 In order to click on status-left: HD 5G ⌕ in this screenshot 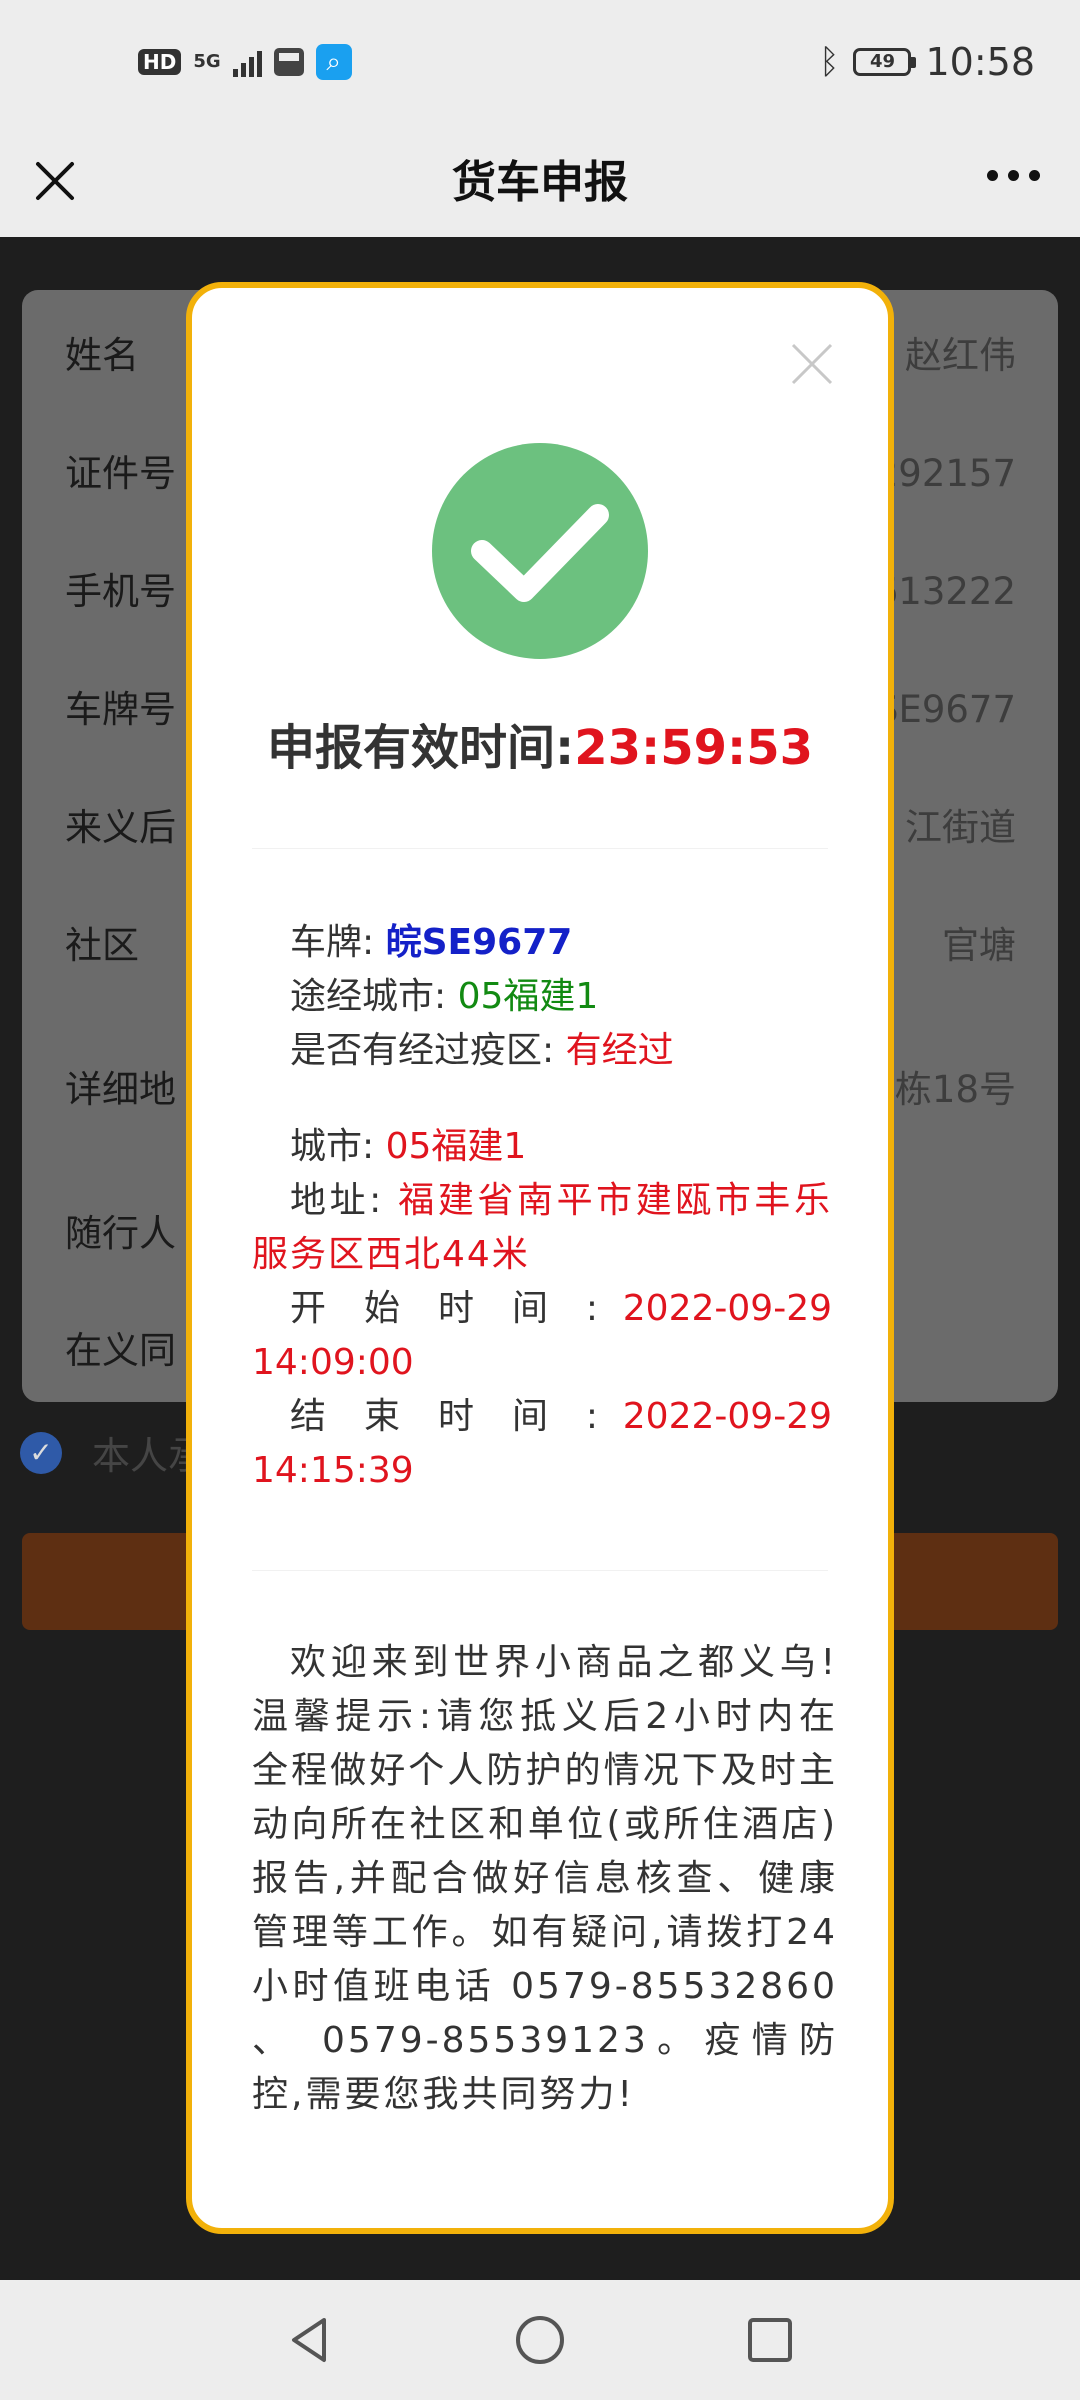, I will do `click(245, 62)`.